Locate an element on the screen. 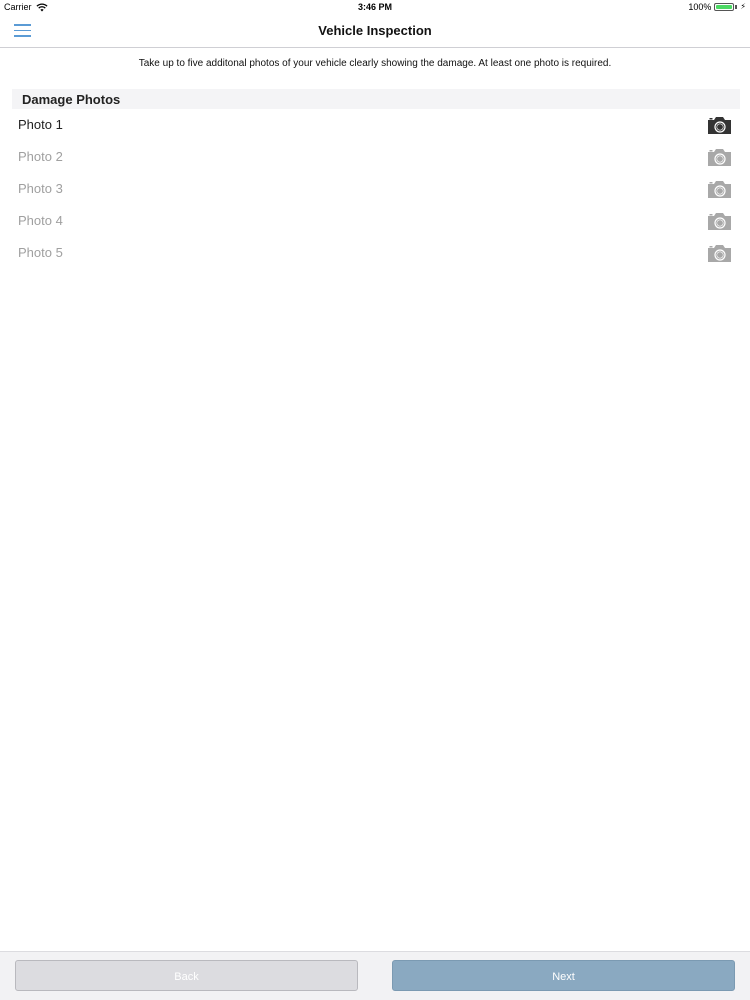  battery-fill is located at coordinates (724, 7).